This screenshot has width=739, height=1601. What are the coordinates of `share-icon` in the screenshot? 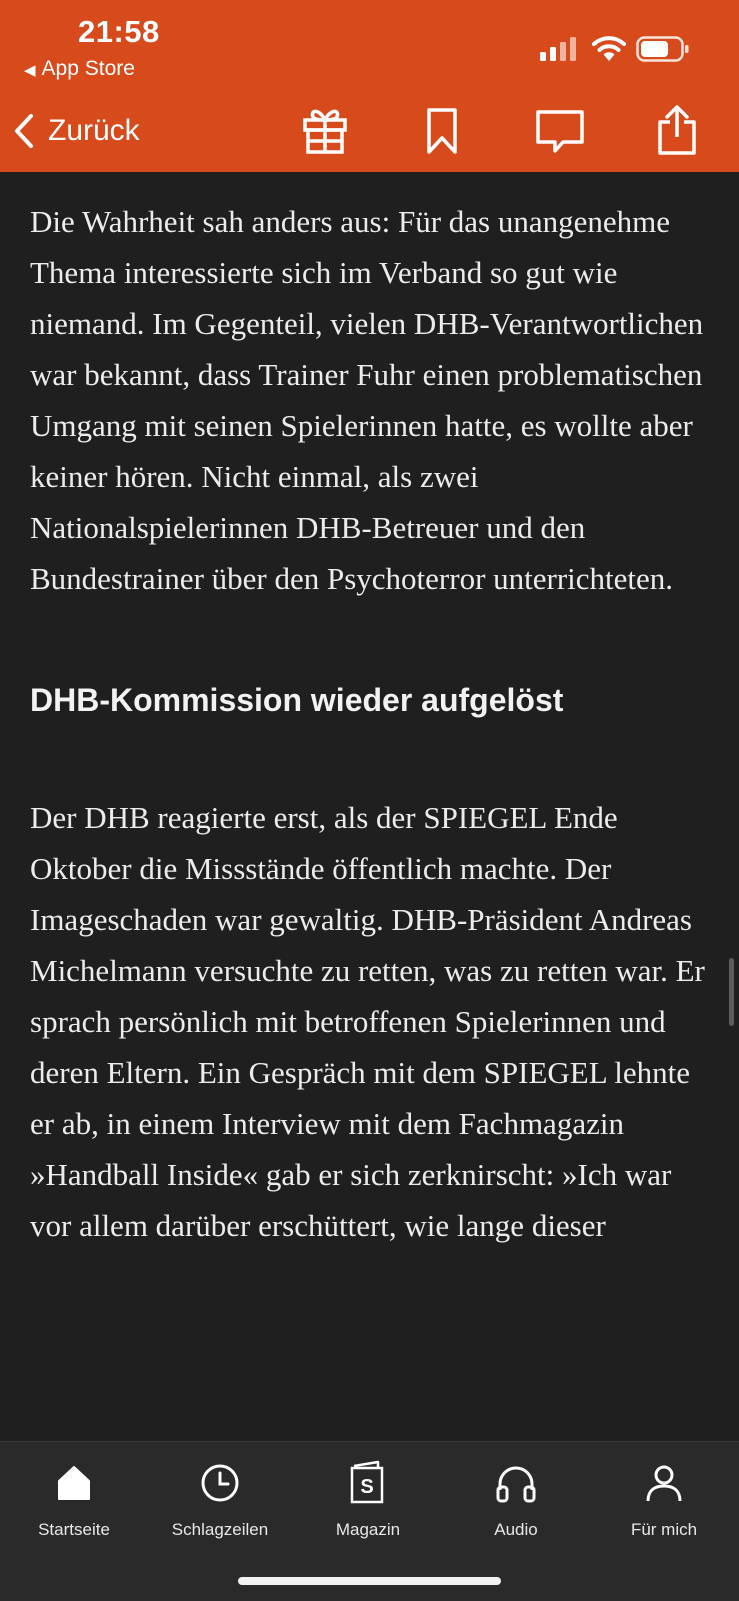 It's located at (677, 130).